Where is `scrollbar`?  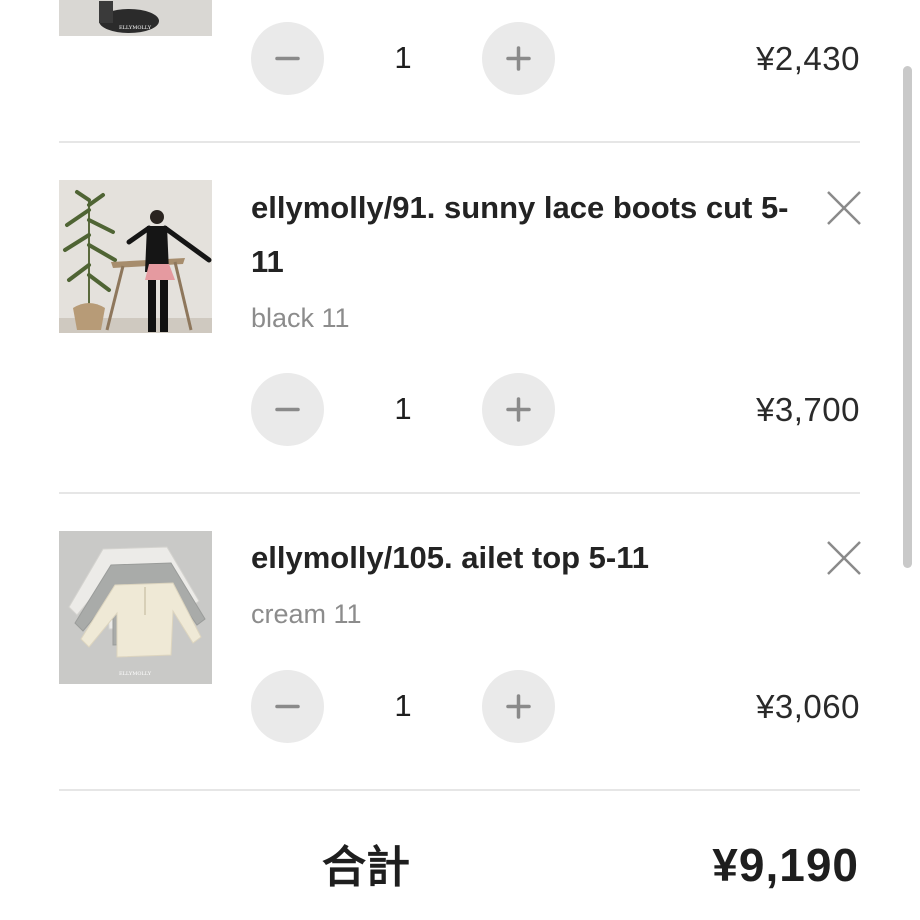
scrollbar is located at coordinates (907, 317).